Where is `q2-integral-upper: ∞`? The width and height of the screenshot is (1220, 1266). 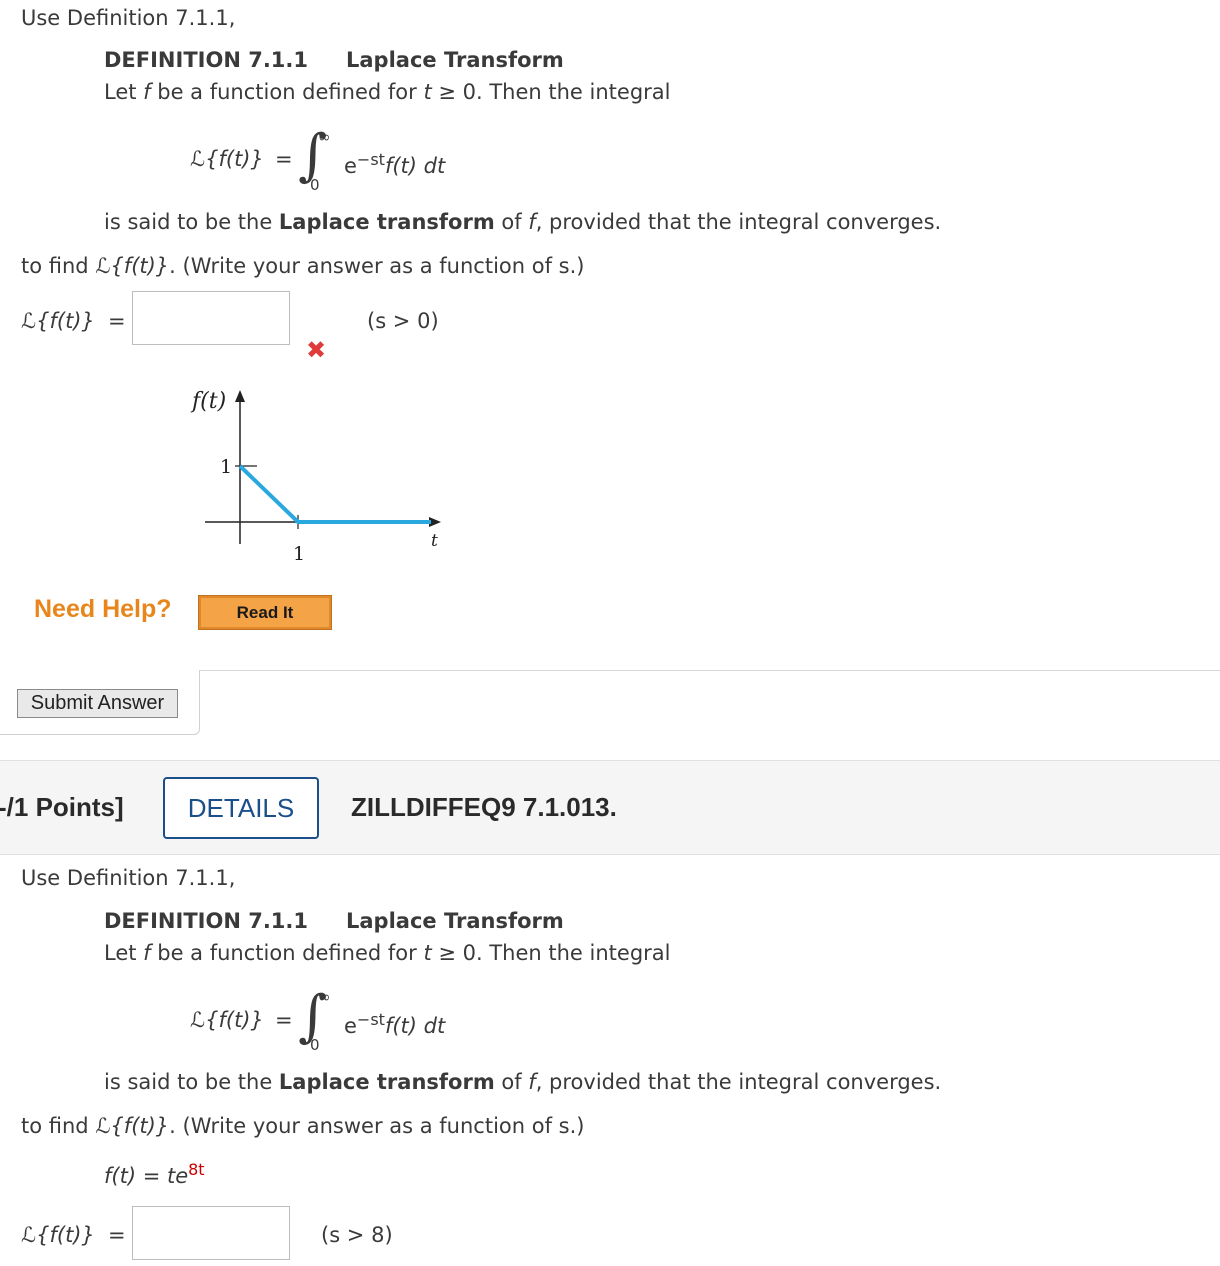 q2-integral-upper: ∞ is located at coordinates (324, 997).